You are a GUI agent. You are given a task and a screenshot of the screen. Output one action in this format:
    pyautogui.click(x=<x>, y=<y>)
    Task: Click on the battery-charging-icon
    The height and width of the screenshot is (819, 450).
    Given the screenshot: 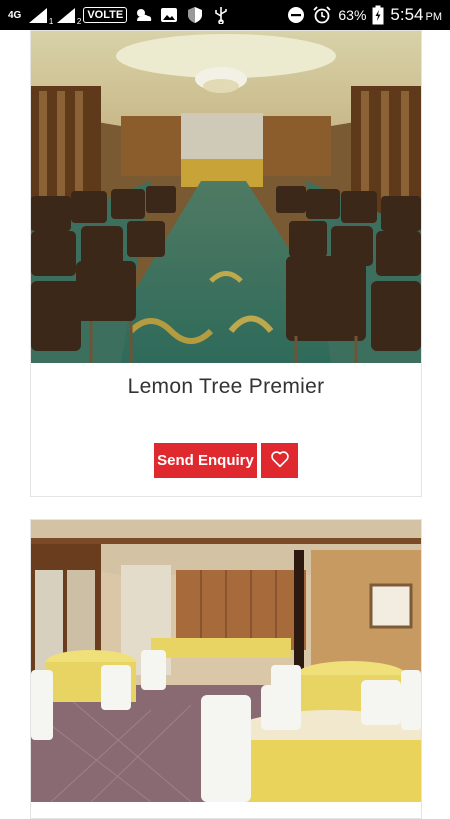 What is the action you would take?
    pyautogui.click(x=378, y=15)
    